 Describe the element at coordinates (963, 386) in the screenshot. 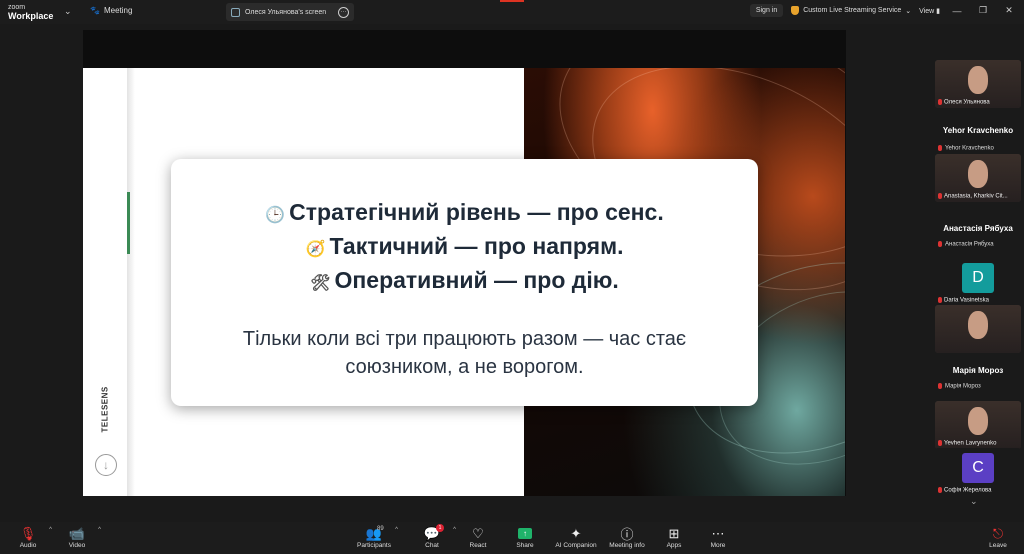

I see `participant-label-text: Марія Мороз` at that location.